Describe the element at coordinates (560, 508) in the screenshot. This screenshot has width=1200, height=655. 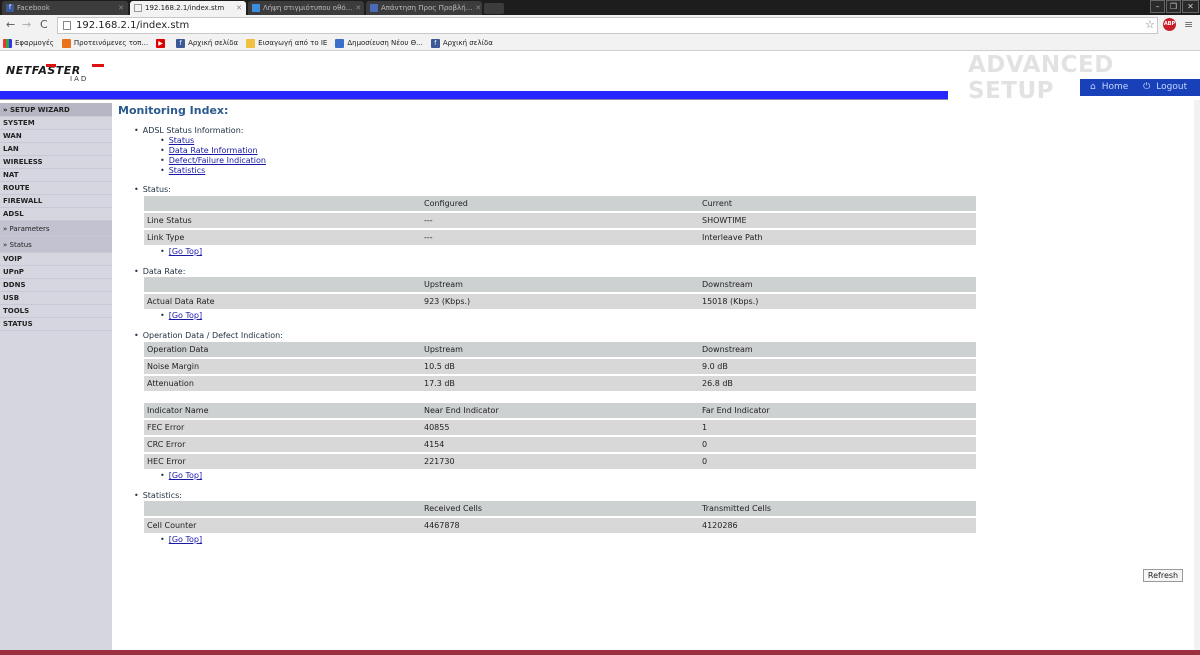
I see `table-cell: Received Cells` at that location.